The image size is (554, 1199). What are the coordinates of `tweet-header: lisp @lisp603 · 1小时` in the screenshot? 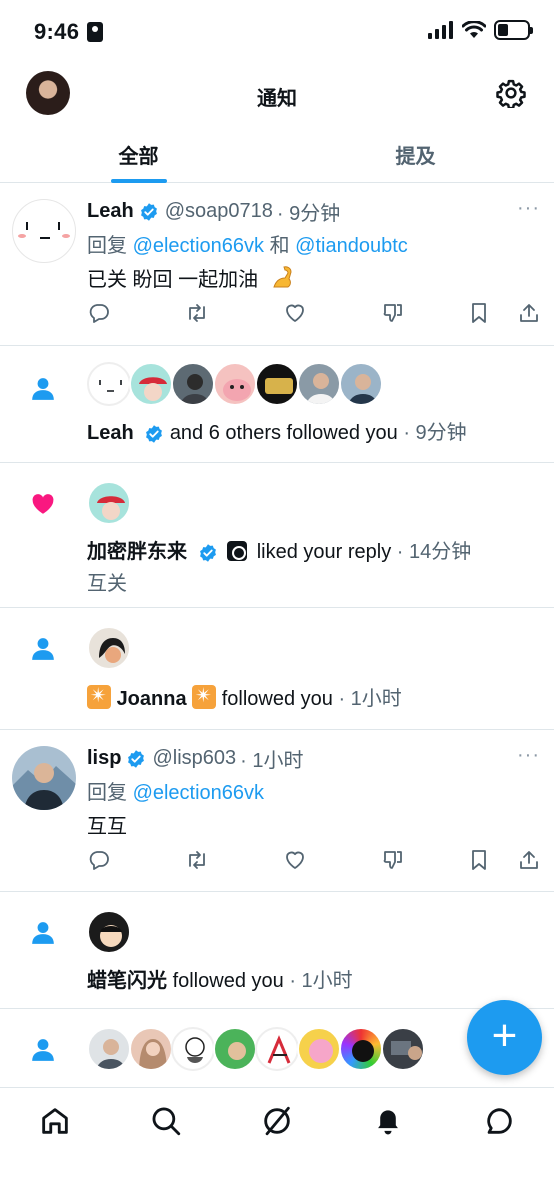 It's located at (195, 758).